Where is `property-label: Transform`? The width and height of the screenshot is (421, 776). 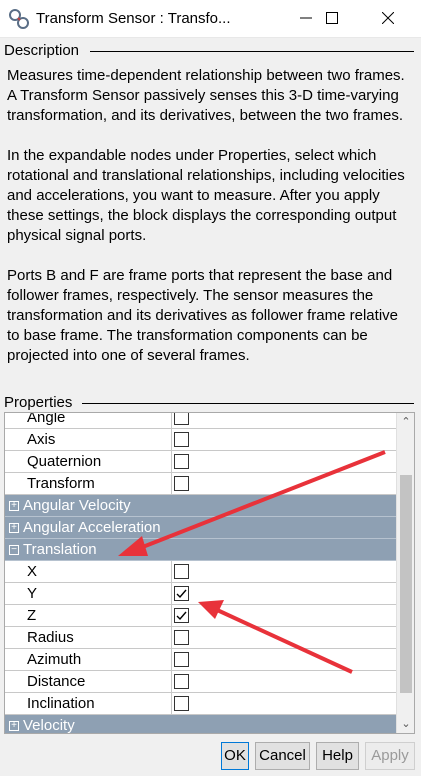
property-label: Transform is located at coordinates (88, 484).